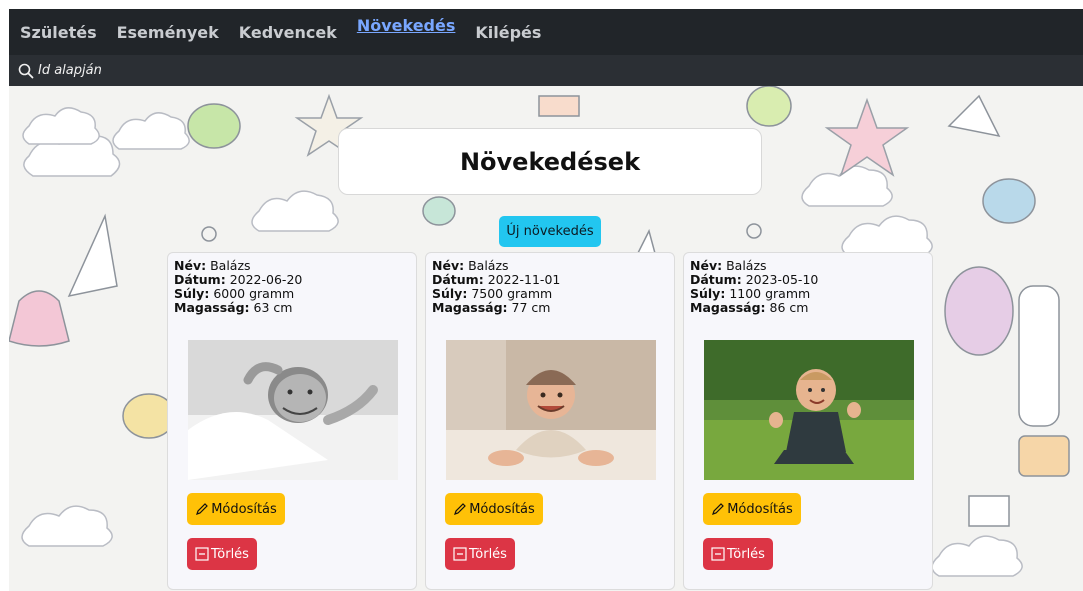 The height and width of the screenshot is (591, 1083). Describe the element at coordinates (168, 32) in the screenshot. I see `nav-esemenyek: Események` at that location.